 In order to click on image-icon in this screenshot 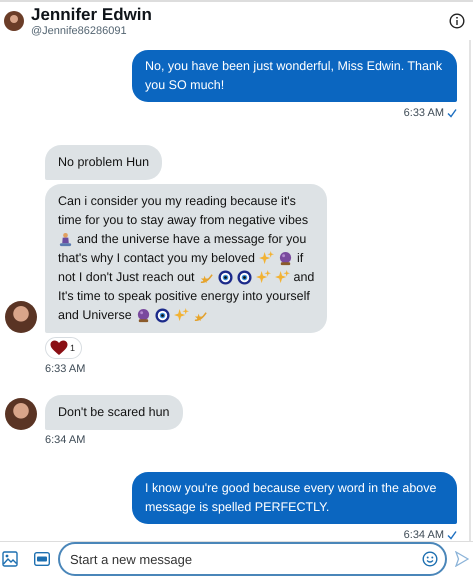, I will do `click(10, 559)`.